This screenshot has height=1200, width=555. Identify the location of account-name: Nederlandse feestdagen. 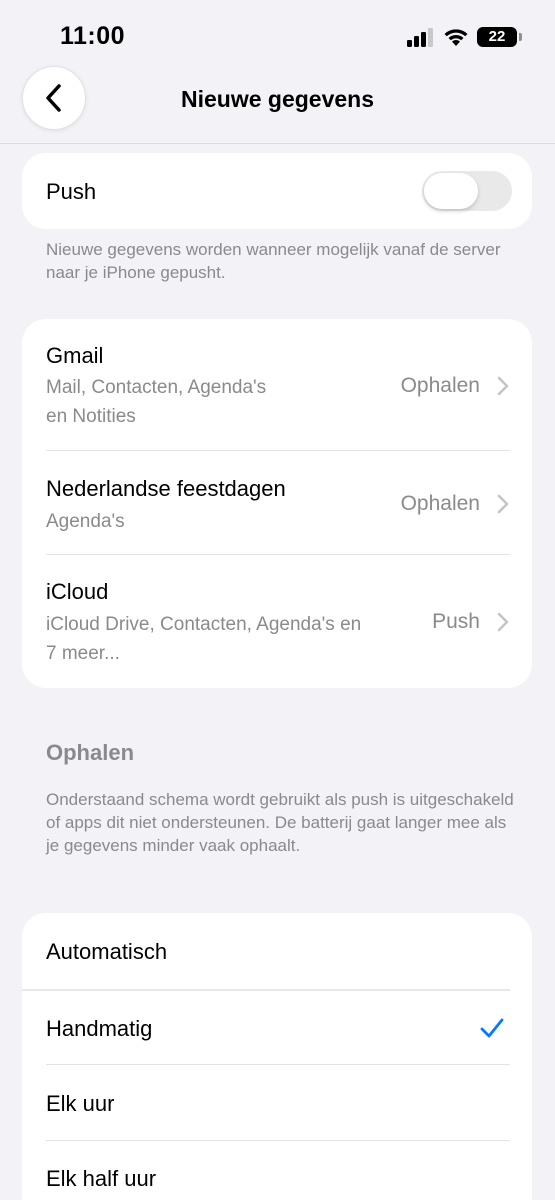
(166, 488).